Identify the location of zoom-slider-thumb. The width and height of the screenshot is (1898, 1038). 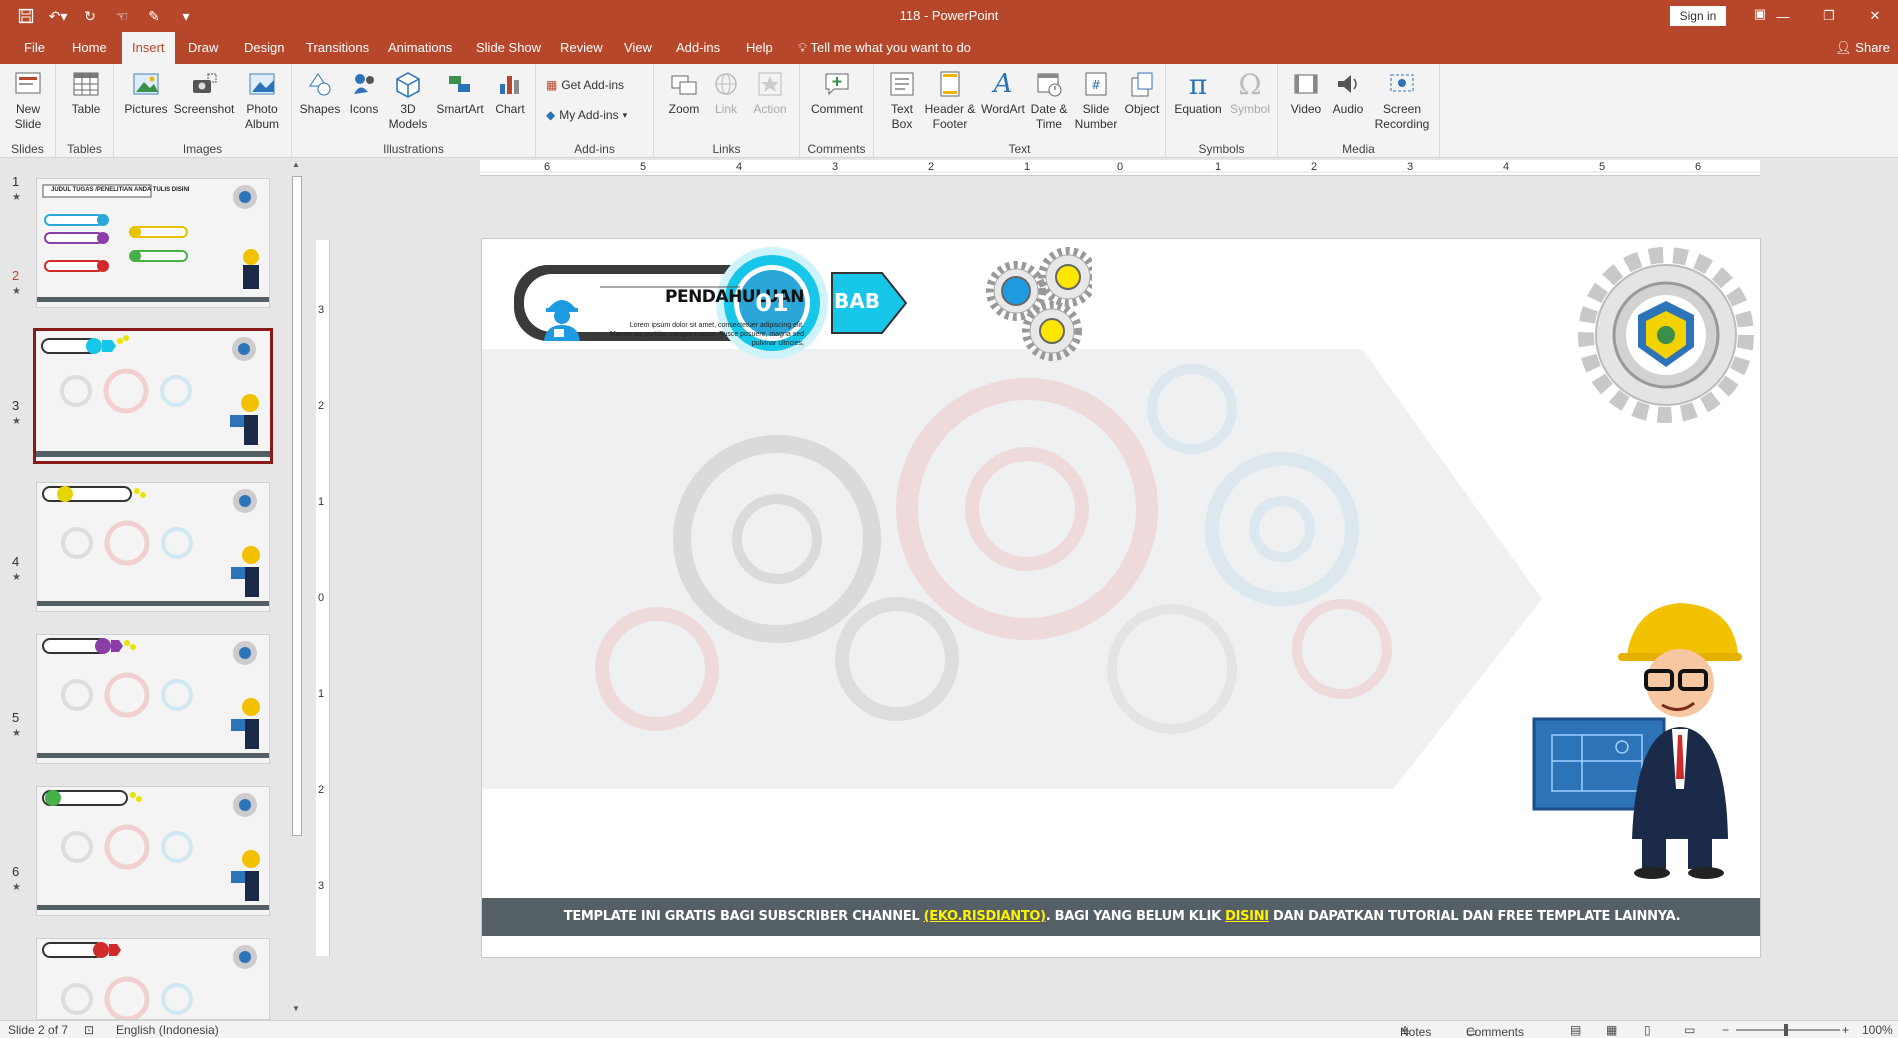
(1786, 1030).